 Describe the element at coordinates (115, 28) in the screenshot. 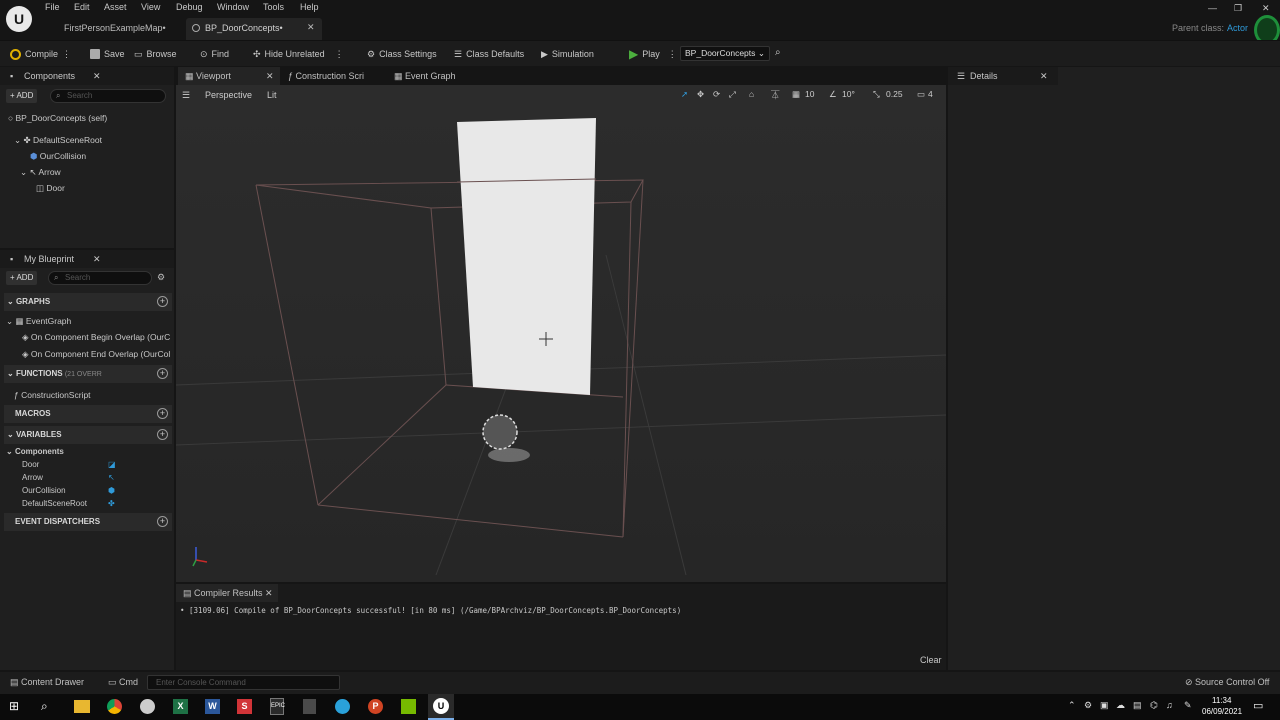

I see `tab-firstperson-map: FirstPersonExampleMap•` at that location.